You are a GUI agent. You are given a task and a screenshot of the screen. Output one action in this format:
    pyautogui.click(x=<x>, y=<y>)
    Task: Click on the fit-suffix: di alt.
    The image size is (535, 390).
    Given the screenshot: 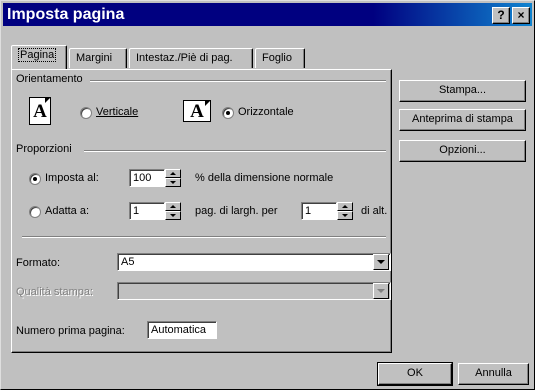 What is the action you would take?
    pyautogui.click(x=374, y=211)
    